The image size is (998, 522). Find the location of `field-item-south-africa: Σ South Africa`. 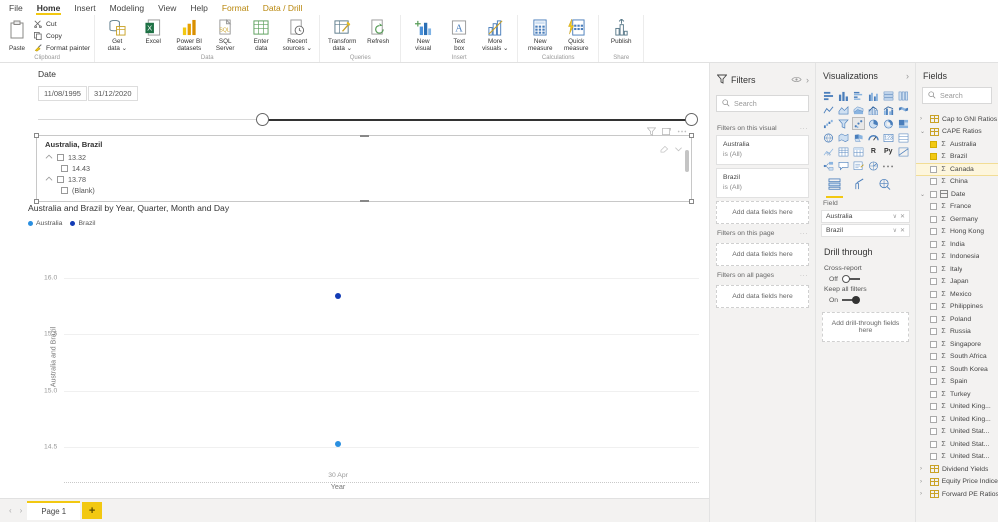

field-item-south-africa: Σ South Africa is located at coordinates (957, 357).